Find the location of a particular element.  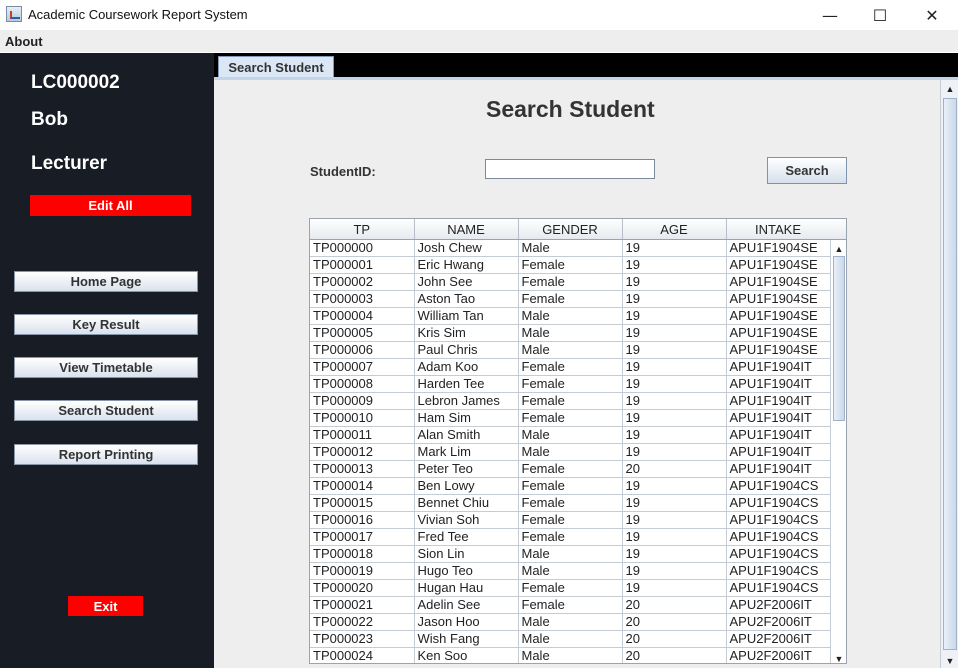

column-header-age: AGE is located at coordinates (674, 229).